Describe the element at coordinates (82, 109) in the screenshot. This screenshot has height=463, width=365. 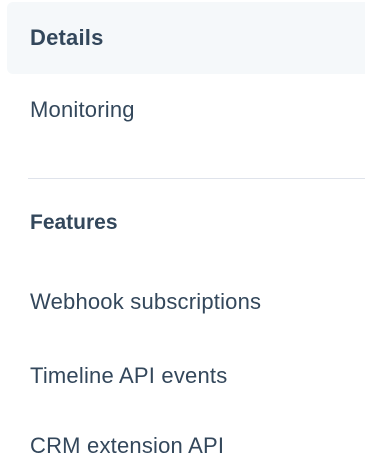
I see `nav-item-label: Monitoring` at that location.